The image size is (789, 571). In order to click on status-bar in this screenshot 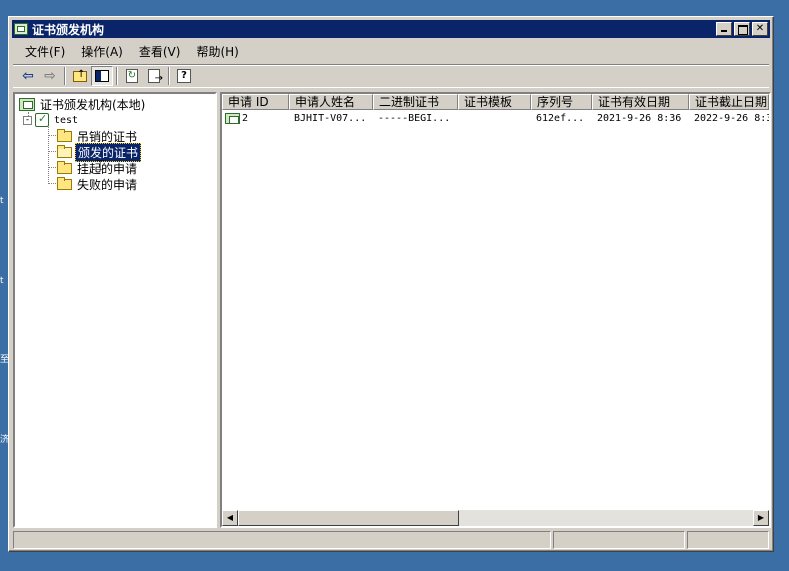, I will do `click(391, 540)`.